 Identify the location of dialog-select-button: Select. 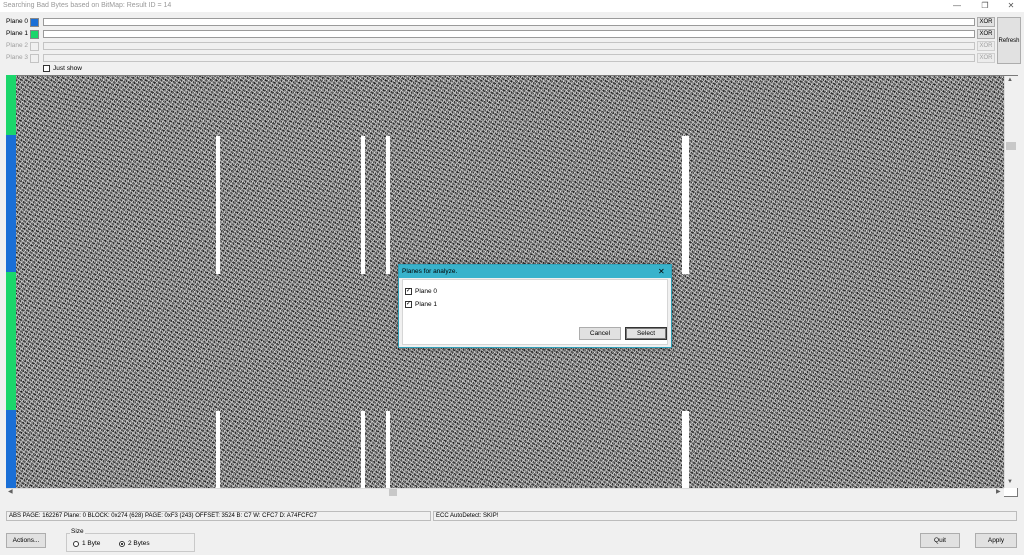
(646, 333).